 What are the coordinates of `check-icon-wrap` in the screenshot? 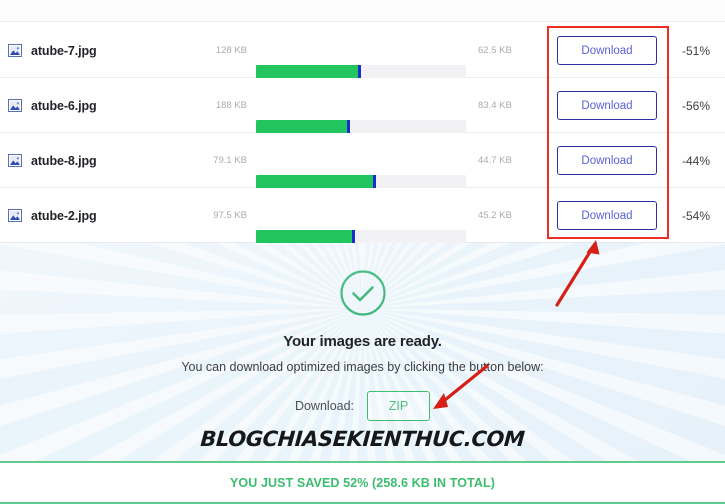 It's located at (362, 293).